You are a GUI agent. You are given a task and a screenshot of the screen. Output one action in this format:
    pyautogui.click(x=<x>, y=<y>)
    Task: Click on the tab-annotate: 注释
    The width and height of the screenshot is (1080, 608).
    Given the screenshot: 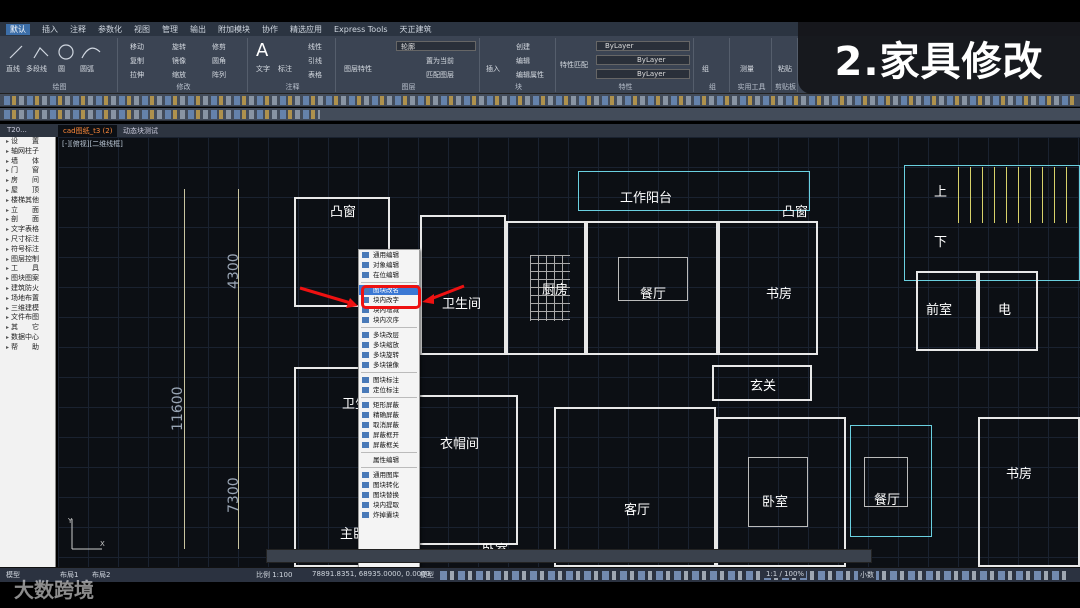 What is the action you would take?
    pyautogui.click(x=78, y=29)
    